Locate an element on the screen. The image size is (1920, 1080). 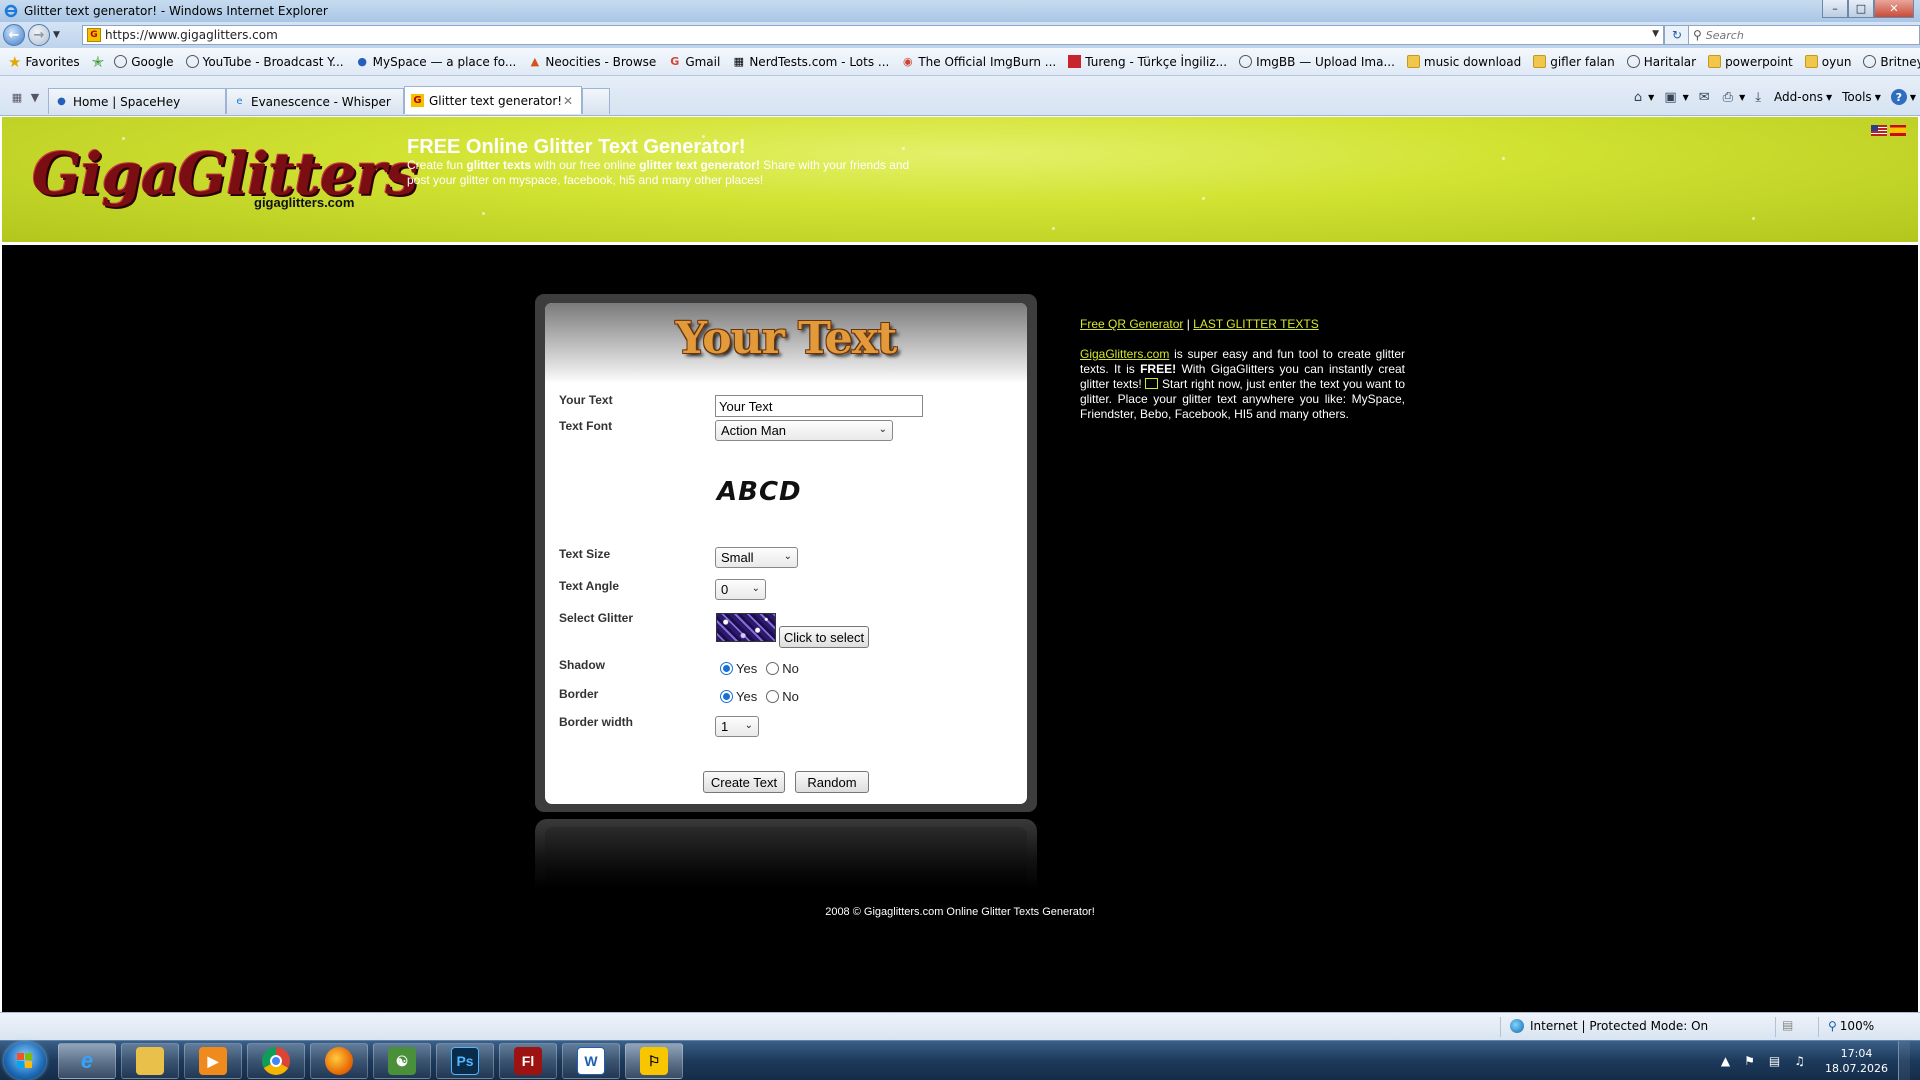
tools-label: Tools is located at coordinates (1857, 97).